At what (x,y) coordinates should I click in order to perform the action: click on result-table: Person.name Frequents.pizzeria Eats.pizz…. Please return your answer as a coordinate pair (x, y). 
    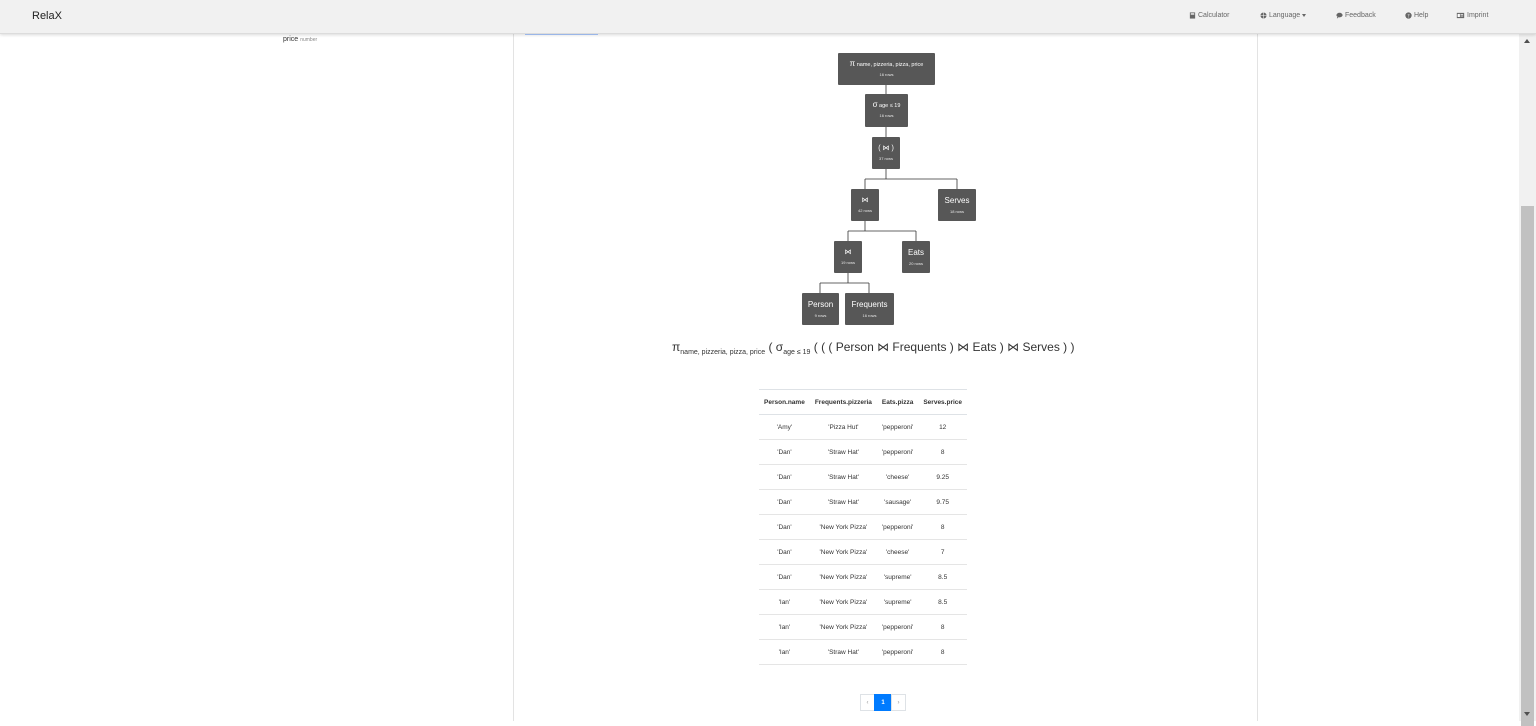
    Looking at the image, I should click on (863, 527).